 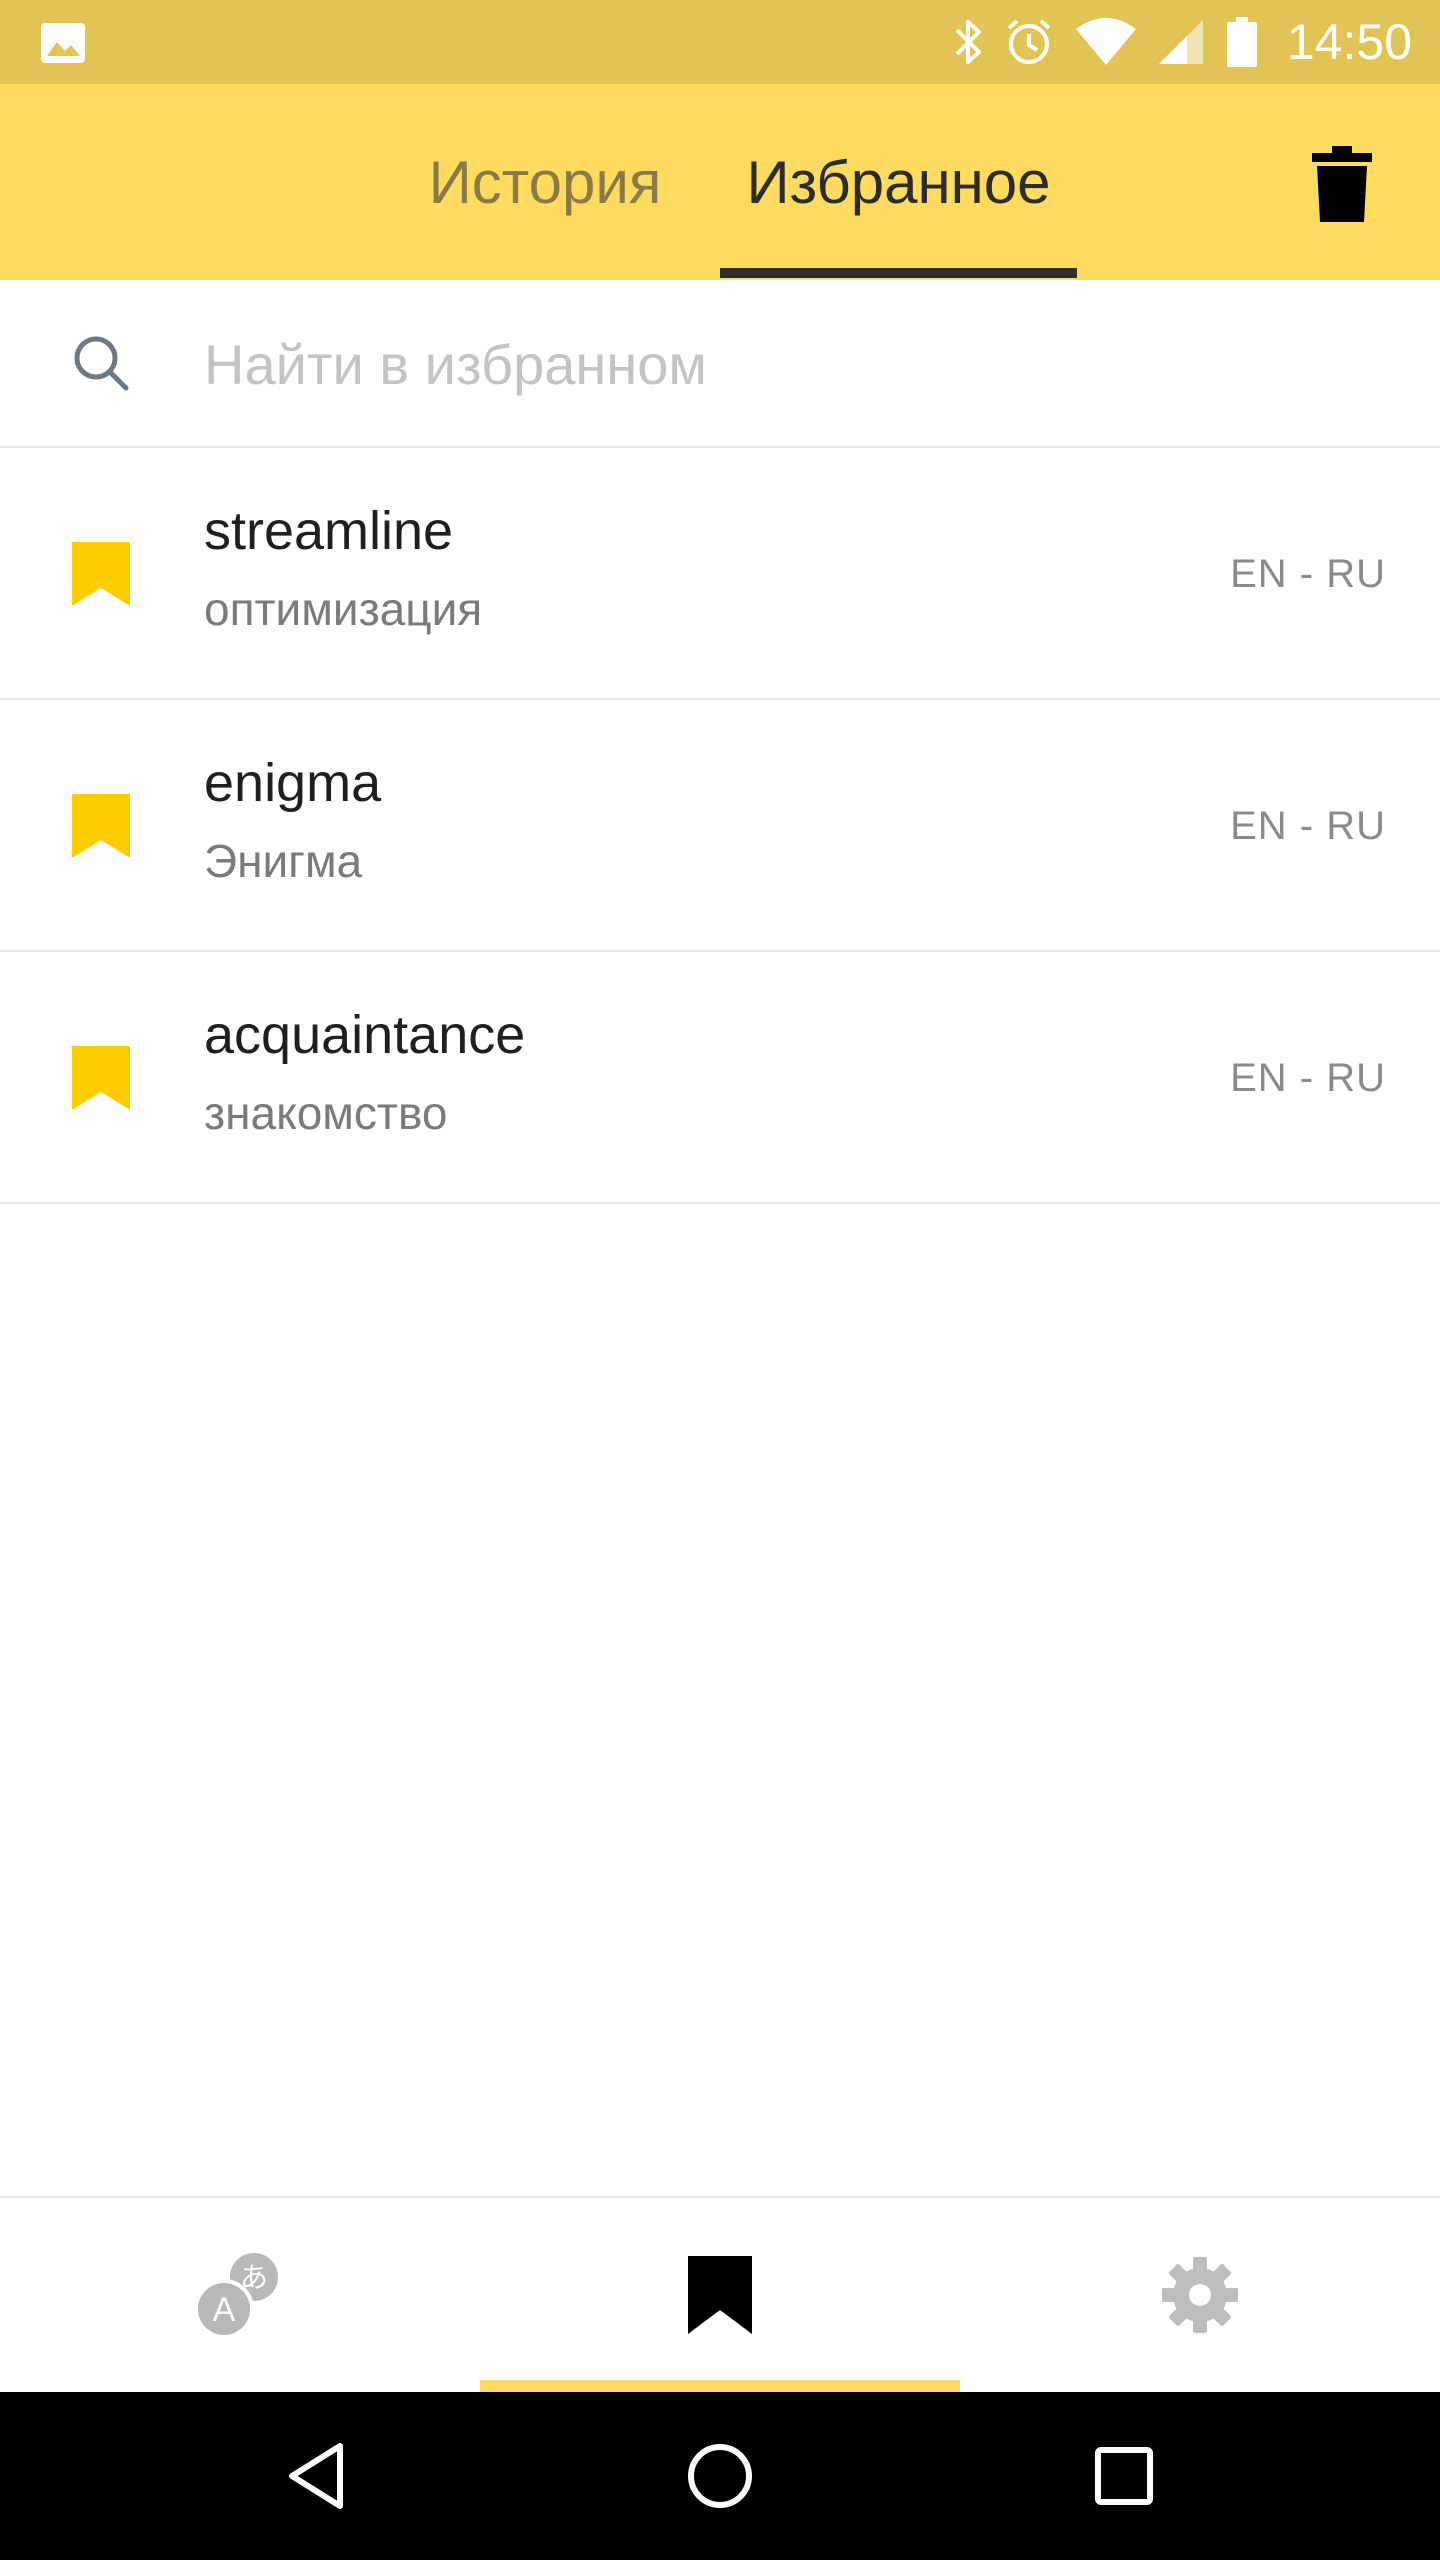 What do you see at coordinates (720, 1078) in the screenshot?
I see `list-item: acquaintance знакомство EN - RU` at bounding box center [720, 1078].